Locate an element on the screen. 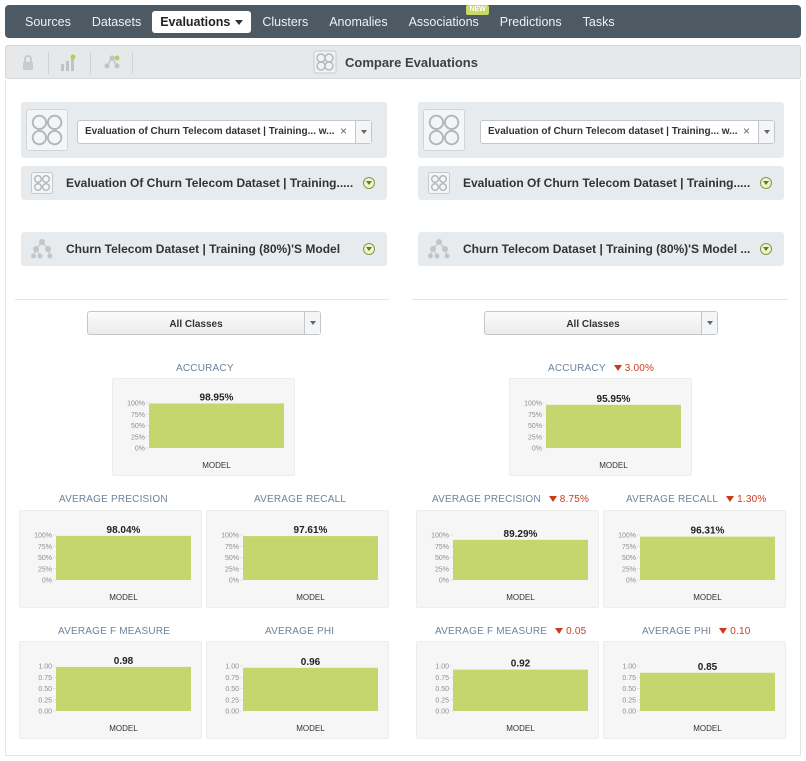 This screenshot has width=806, height=761. delta-badge: 8.75% is located at coordinates (569, 499).